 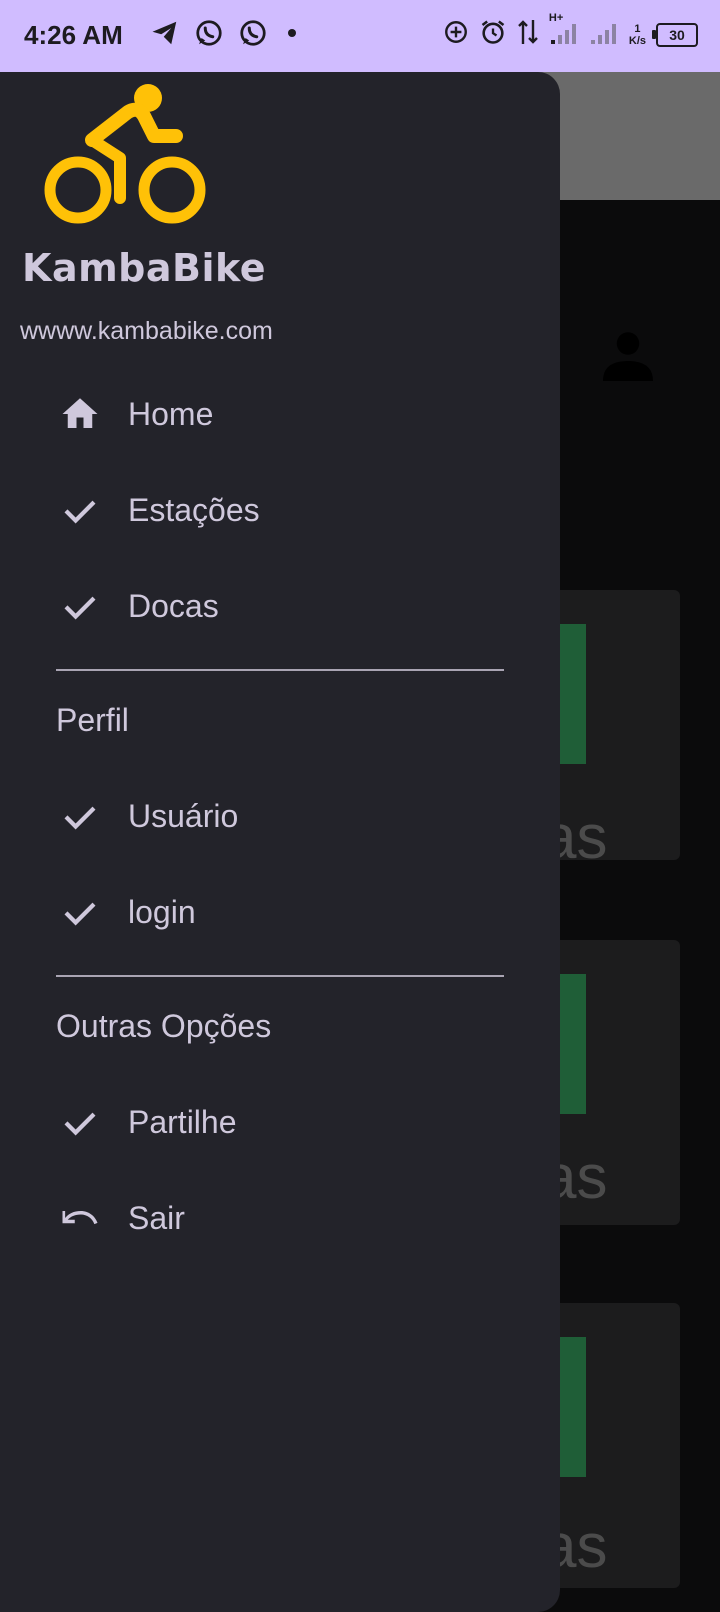 What do you see at coordinates (604, 34) in the screenshot?
I see `signal-icon` at bounding box center [604, 34].